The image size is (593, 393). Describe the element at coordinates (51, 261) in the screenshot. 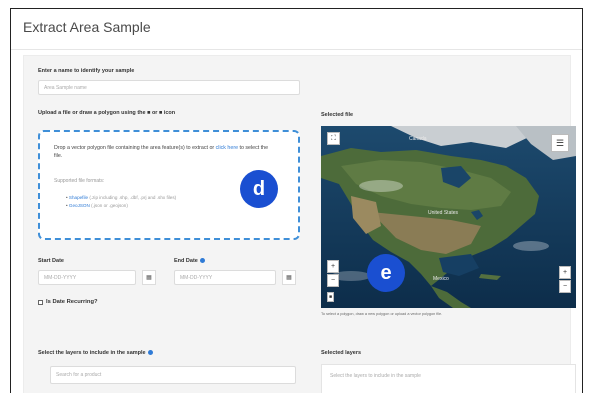

I see `start-date-label: Start Date` at that location.